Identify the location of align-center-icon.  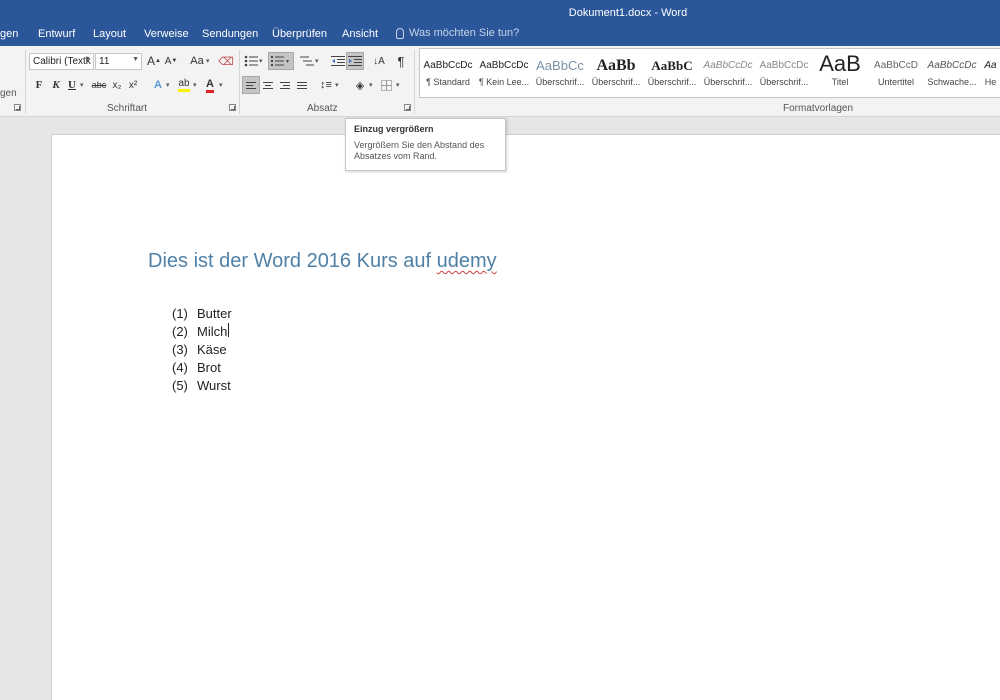
(268, 85).